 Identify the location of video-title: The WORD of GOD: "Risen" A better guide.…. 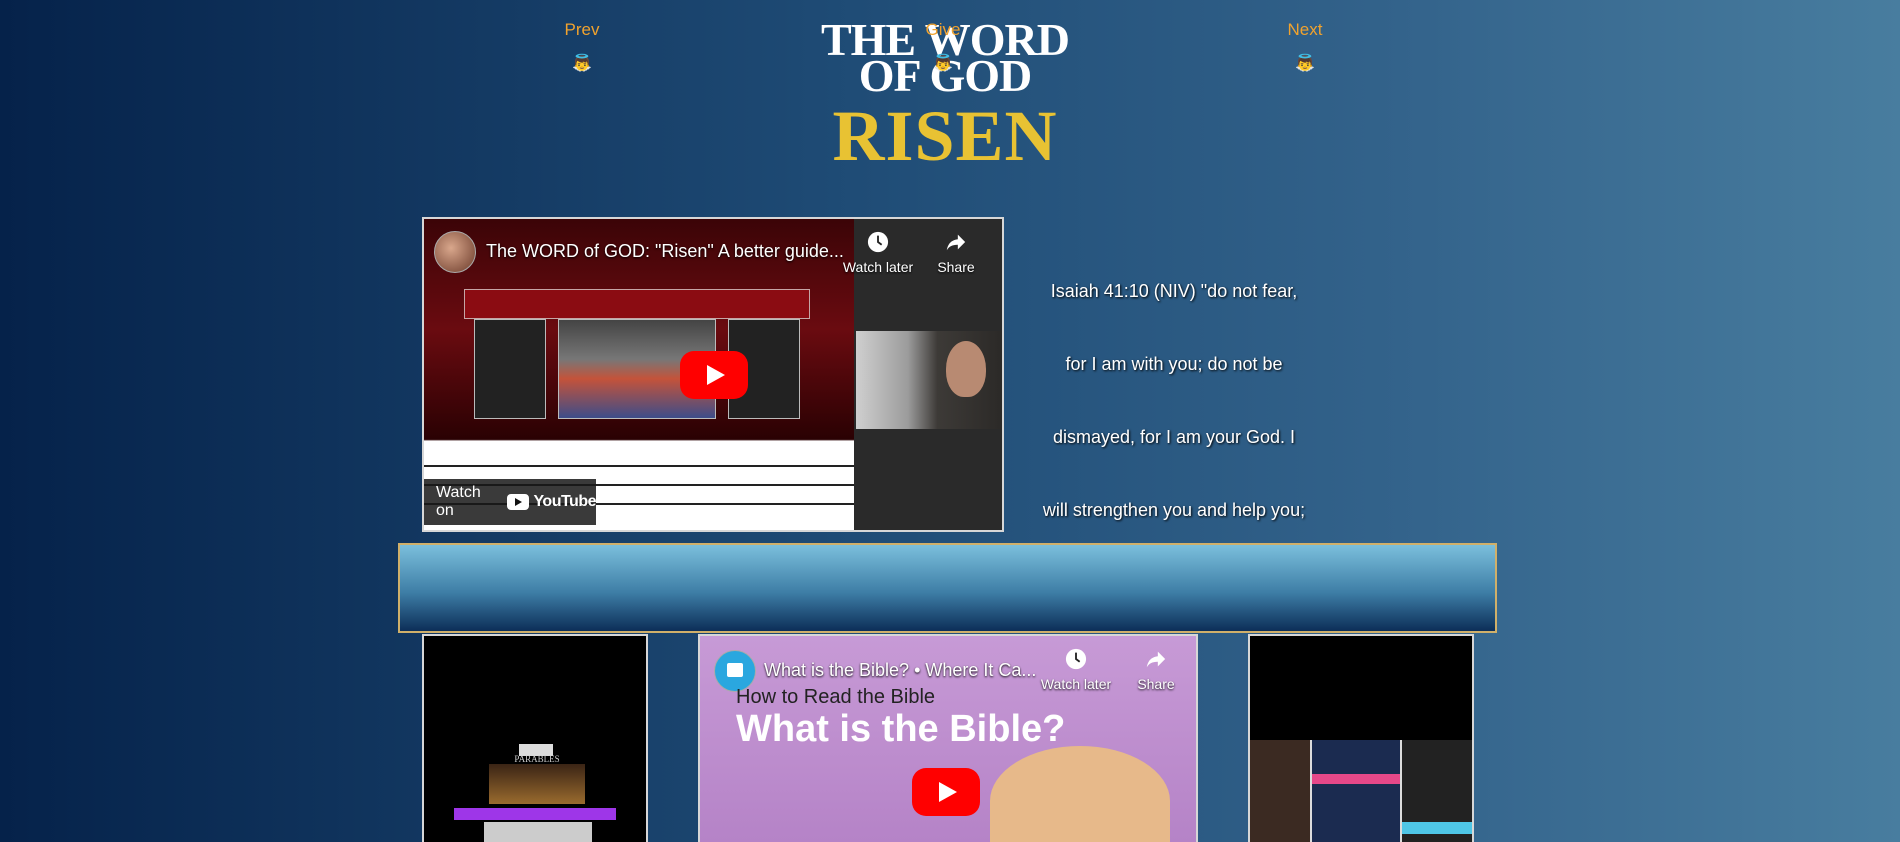
(665, 251).